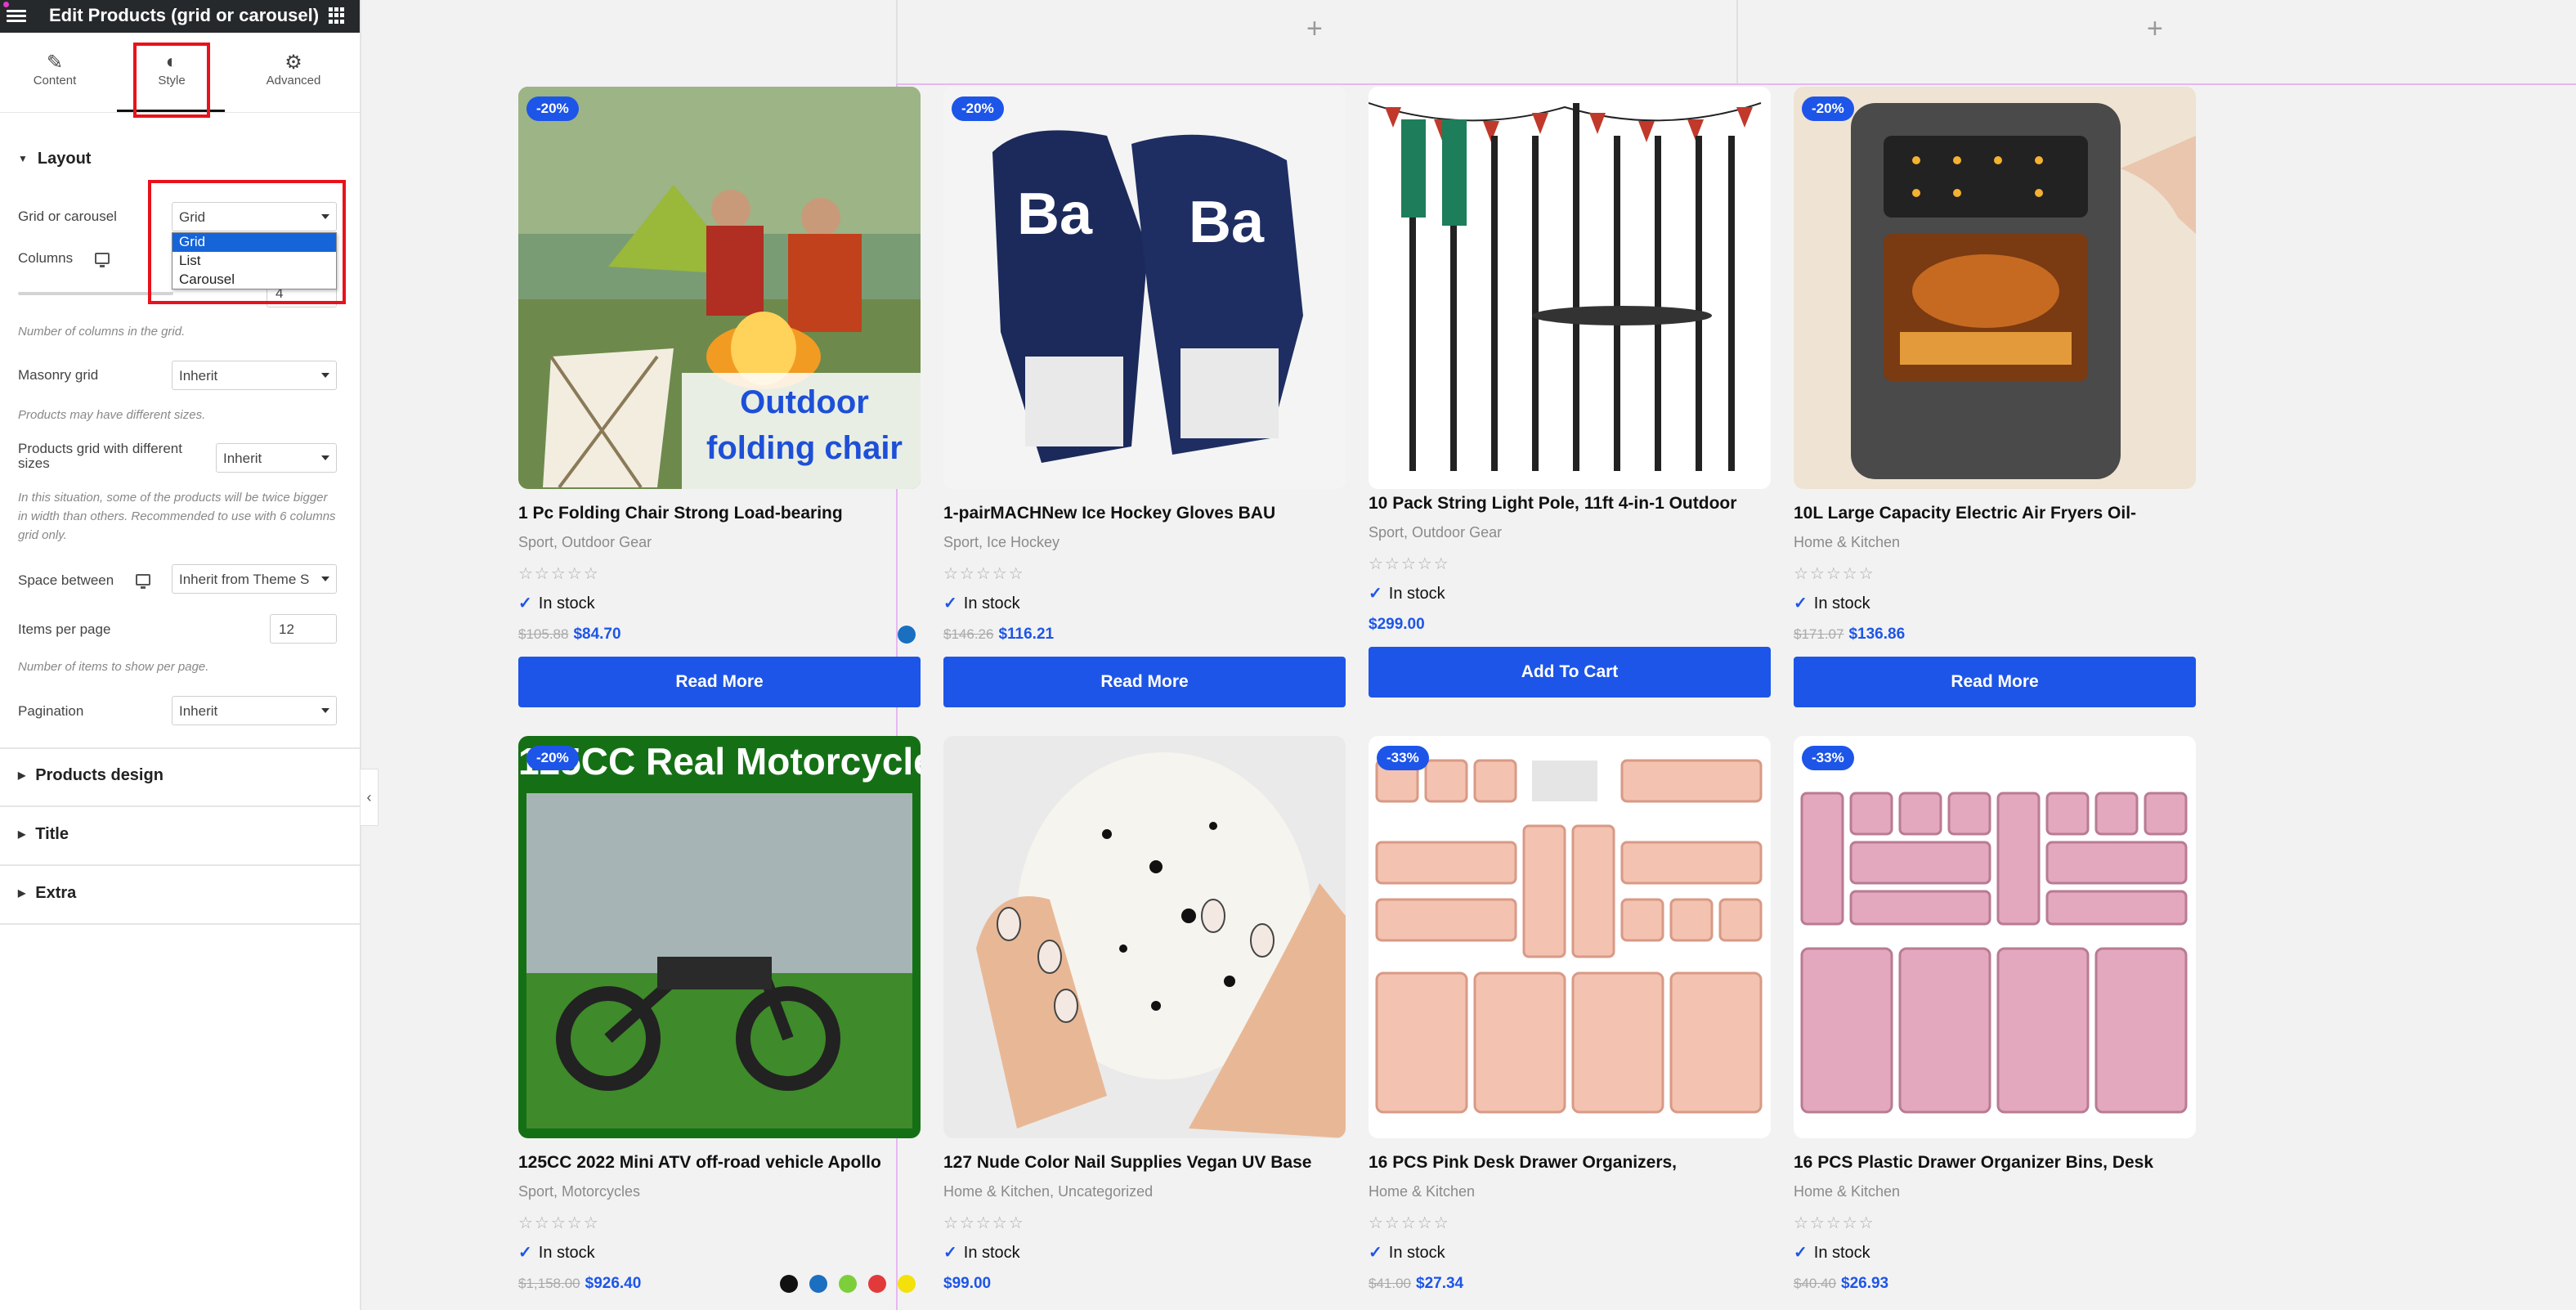  I want to click on product-image: -20%, so click(1995, 288).